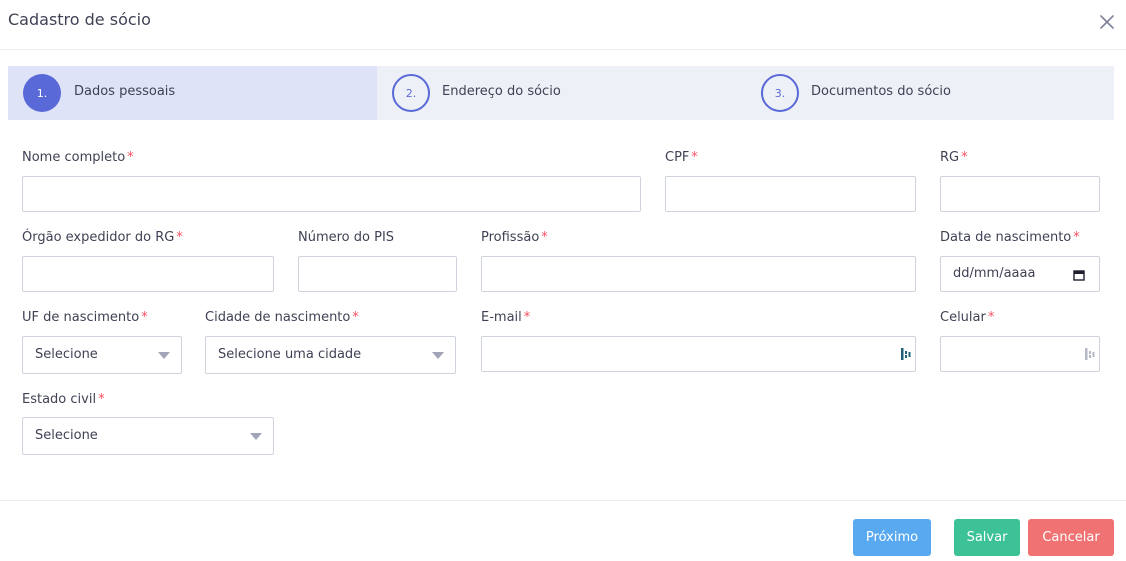 This screenshot has height=561, width=1126. What do you see at coordinates (563, 530) in the screenshot?
I see `modal-footer: Próximo Salvar Cancelar` at bounding box center [563, 530].